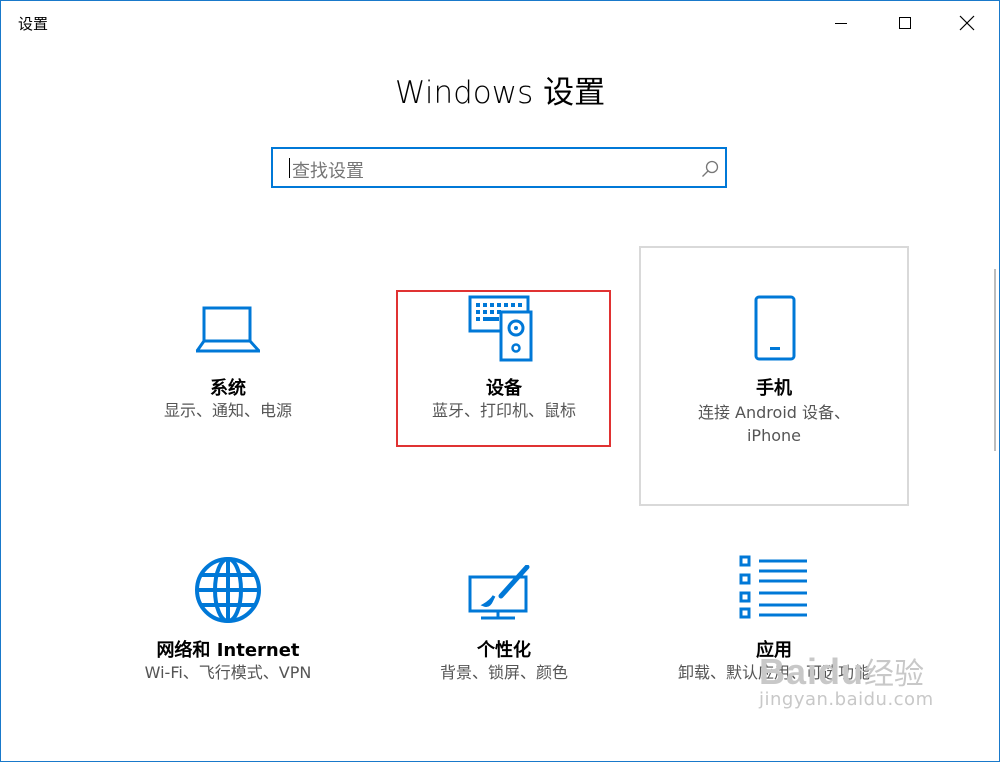 This screenshot has height=762, width=1000. What do you see at coordinates (228, 376) in the screenshot?
I see `tile-system: 系统 显示、通知、电源` at bounding box center [228, 376].